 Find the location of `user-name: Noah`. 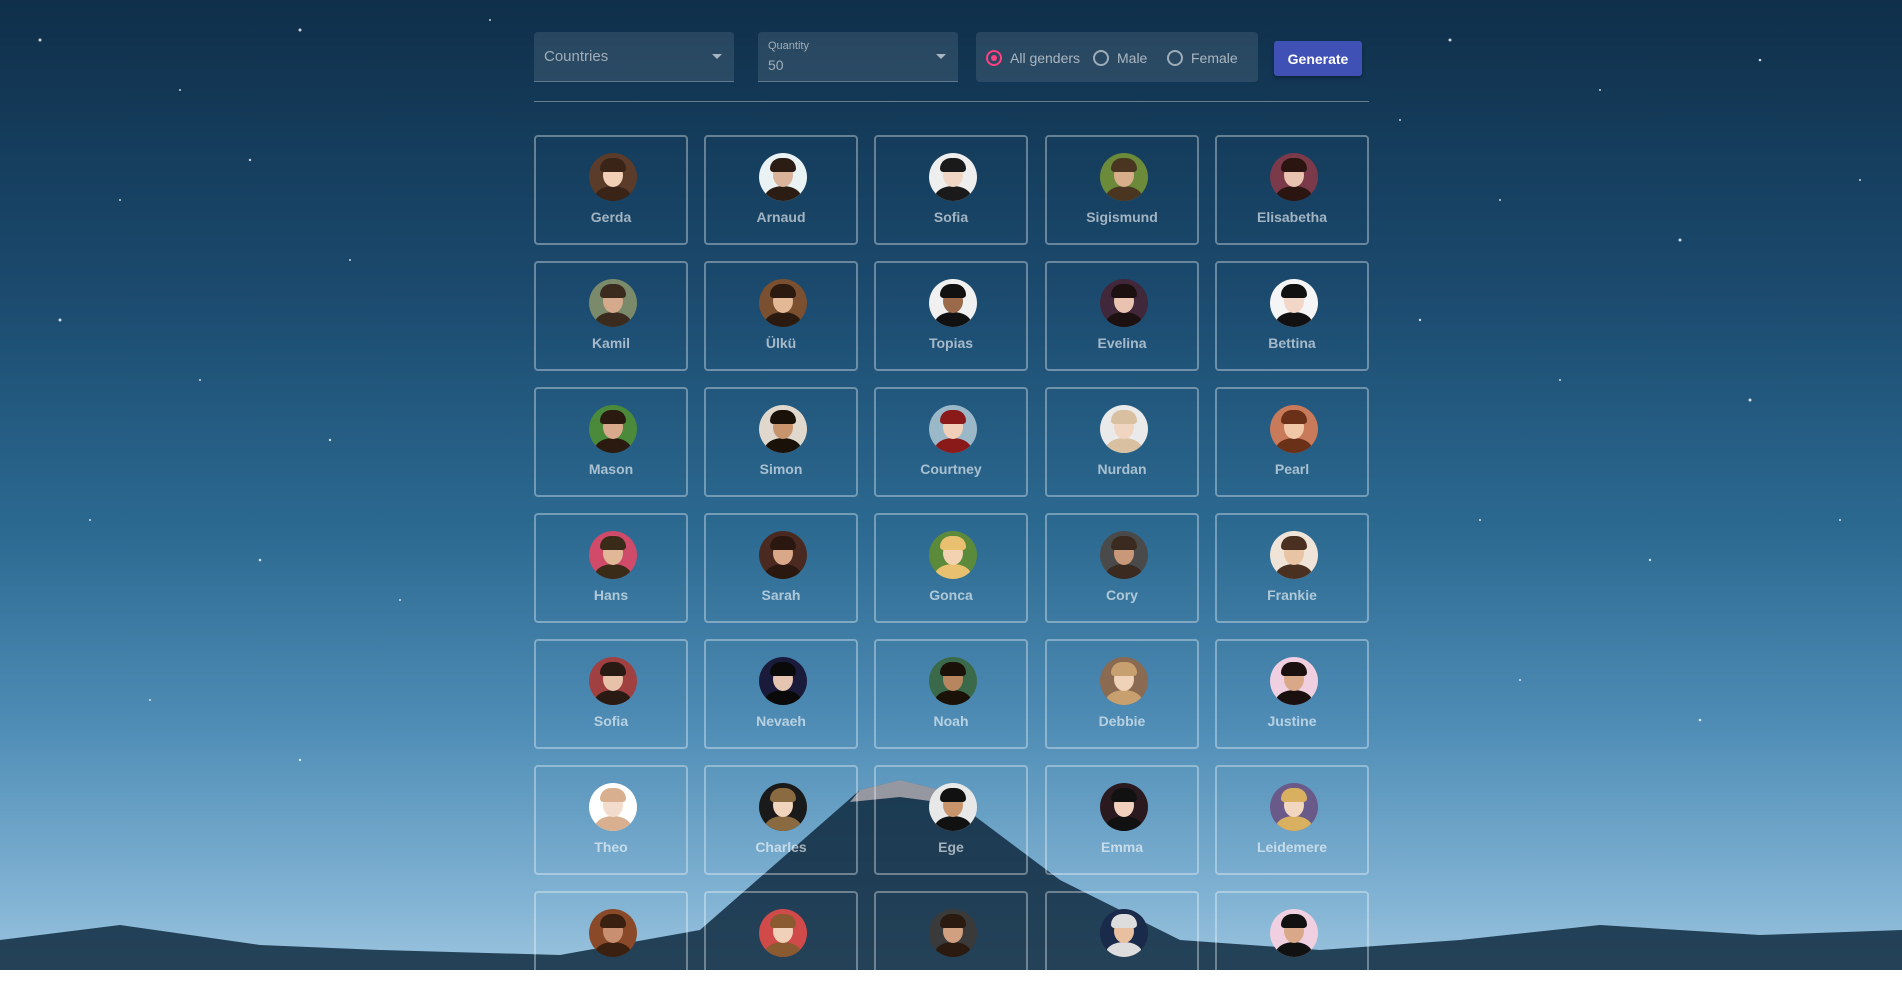

user-name: Noah is located at coordinates (951, 721).